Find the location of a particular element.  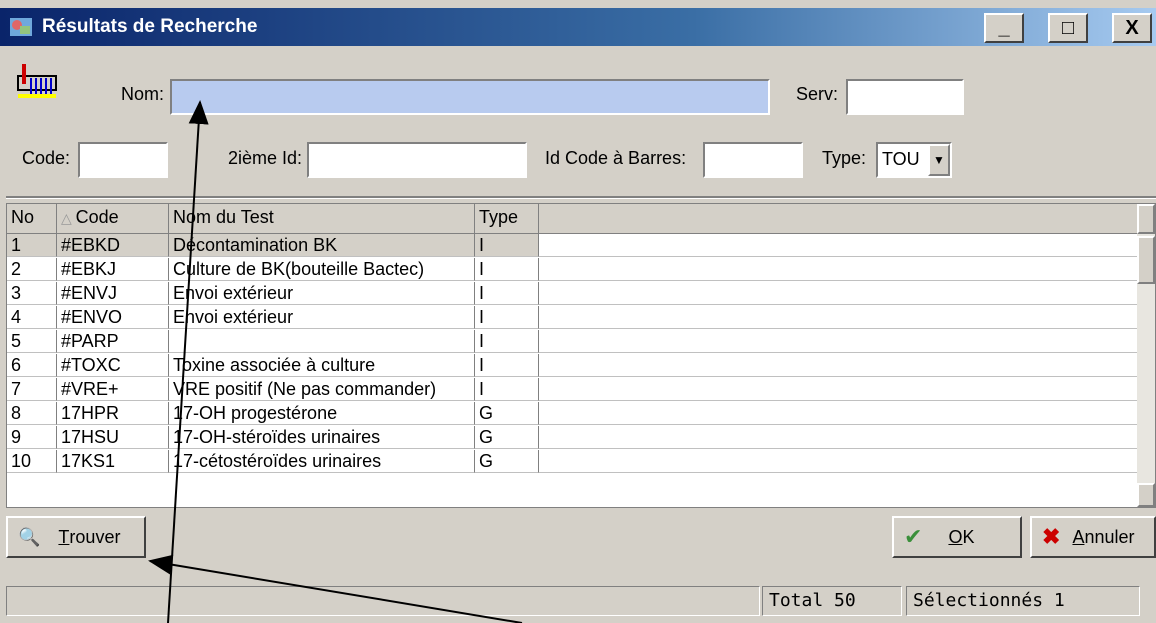

arrow-to-nom-field is located at coordinates (188, 361).